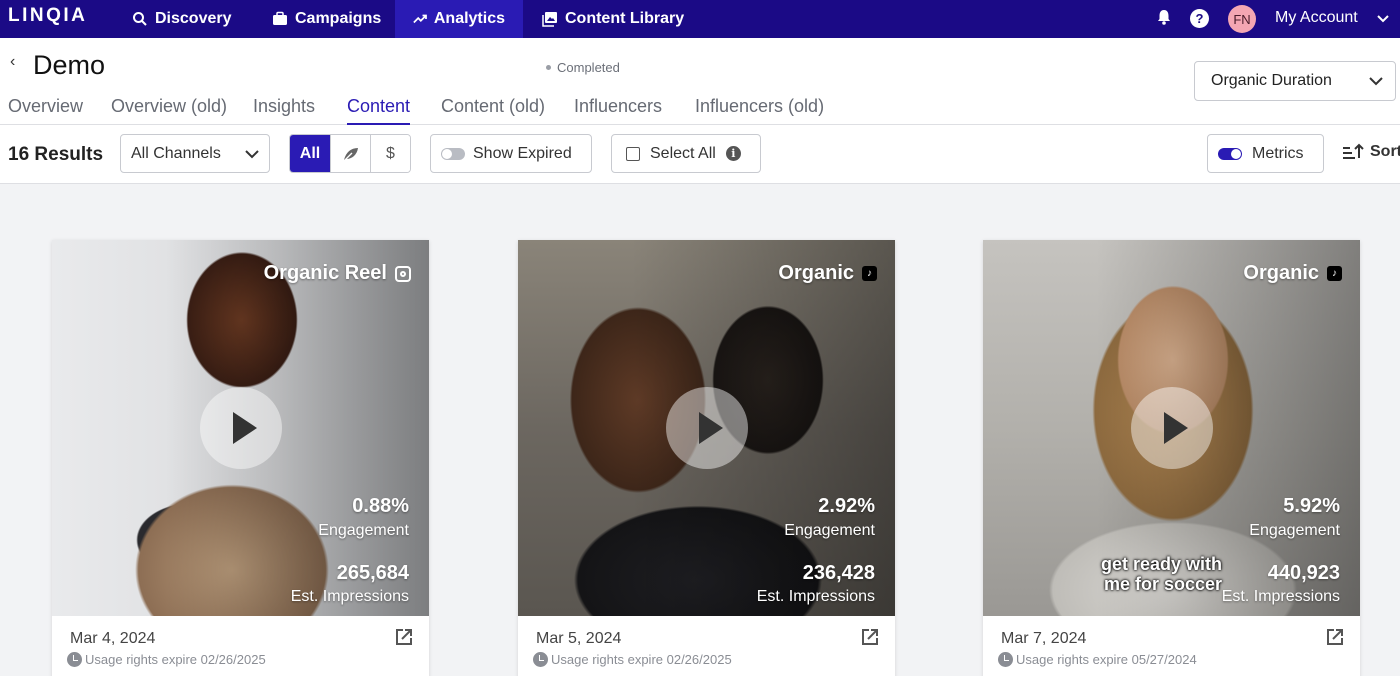  I want to click on engagement-value: 2.92%, so click(846, 506).